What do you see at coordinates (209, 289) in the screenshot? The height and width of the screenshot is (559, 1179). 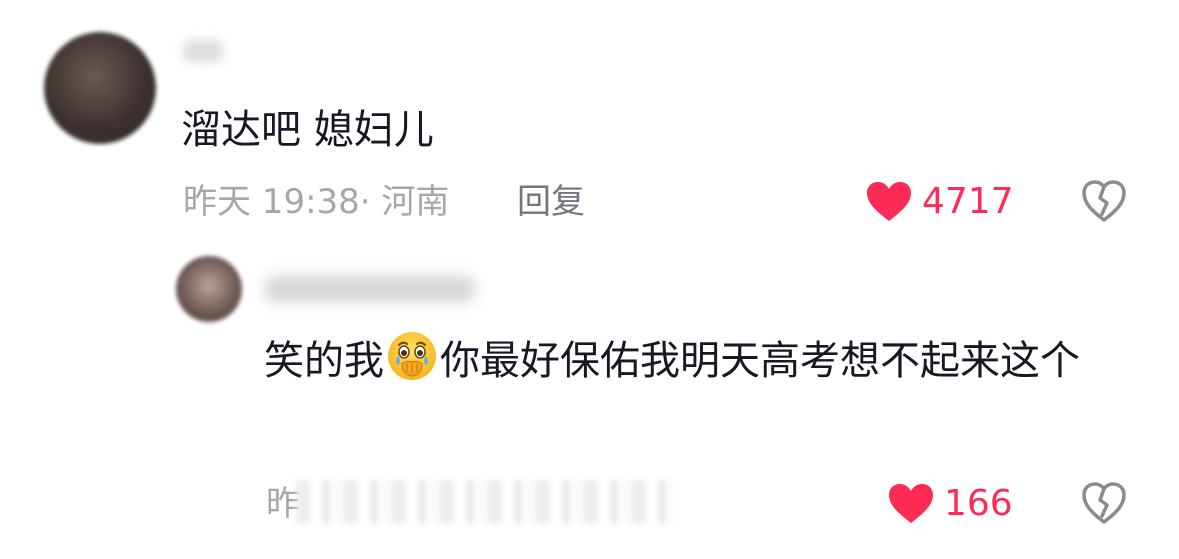 I see `replier-avatar` at bounding box center [209, 289].